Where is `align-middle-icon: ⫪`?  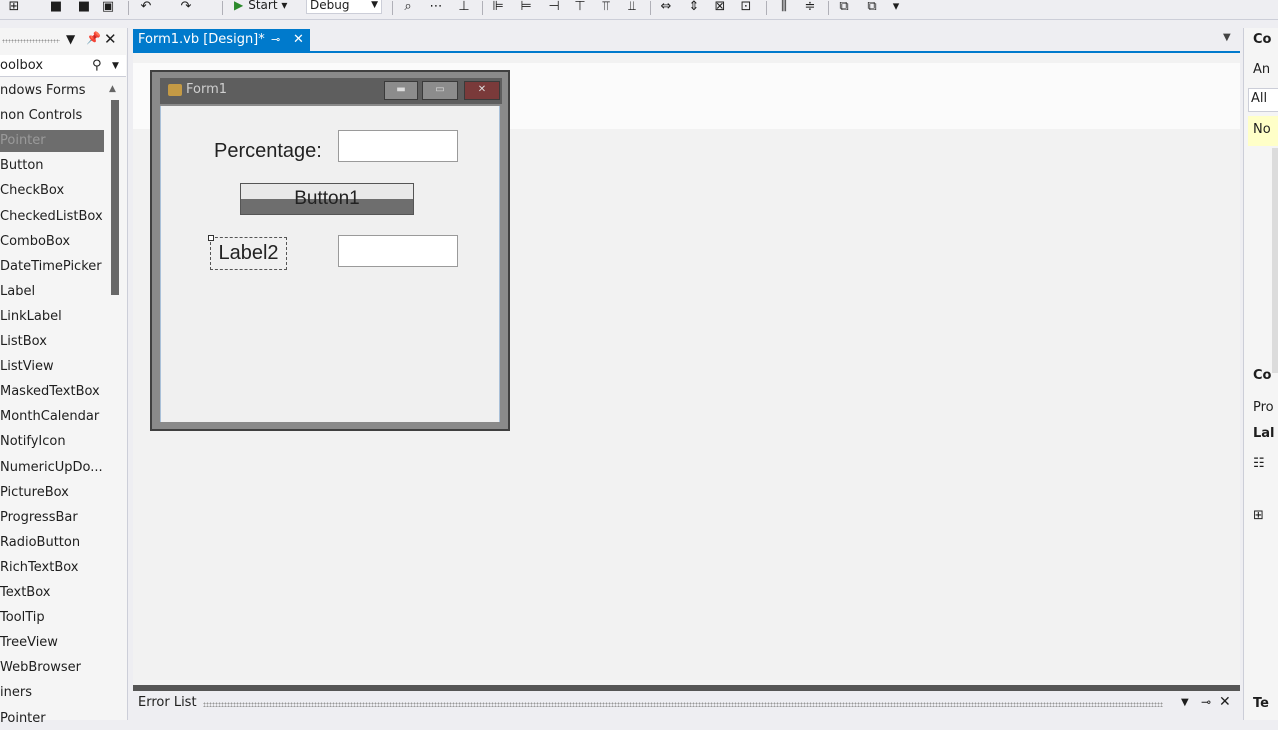 align-middle-icon: ⫪ is located at coordinates (606, 8).